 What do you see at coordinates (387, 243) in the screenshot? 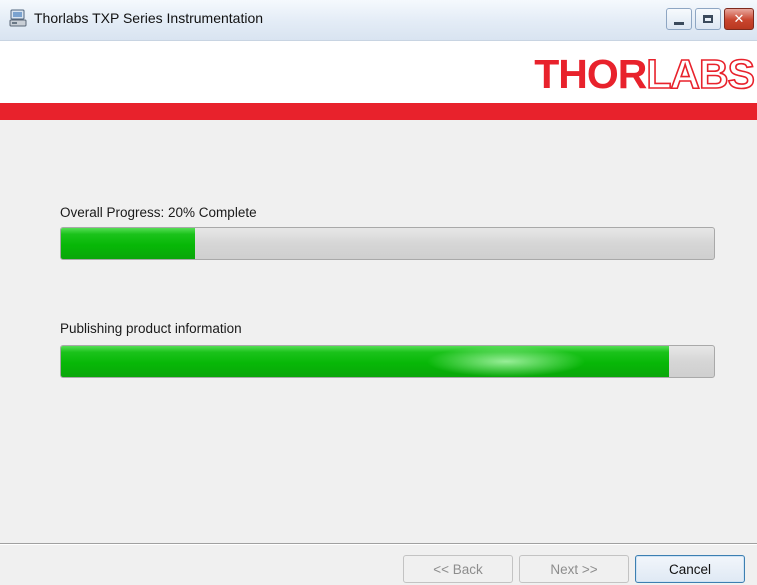
I see `overall-progress-bar` at bounding box center [387, 243].